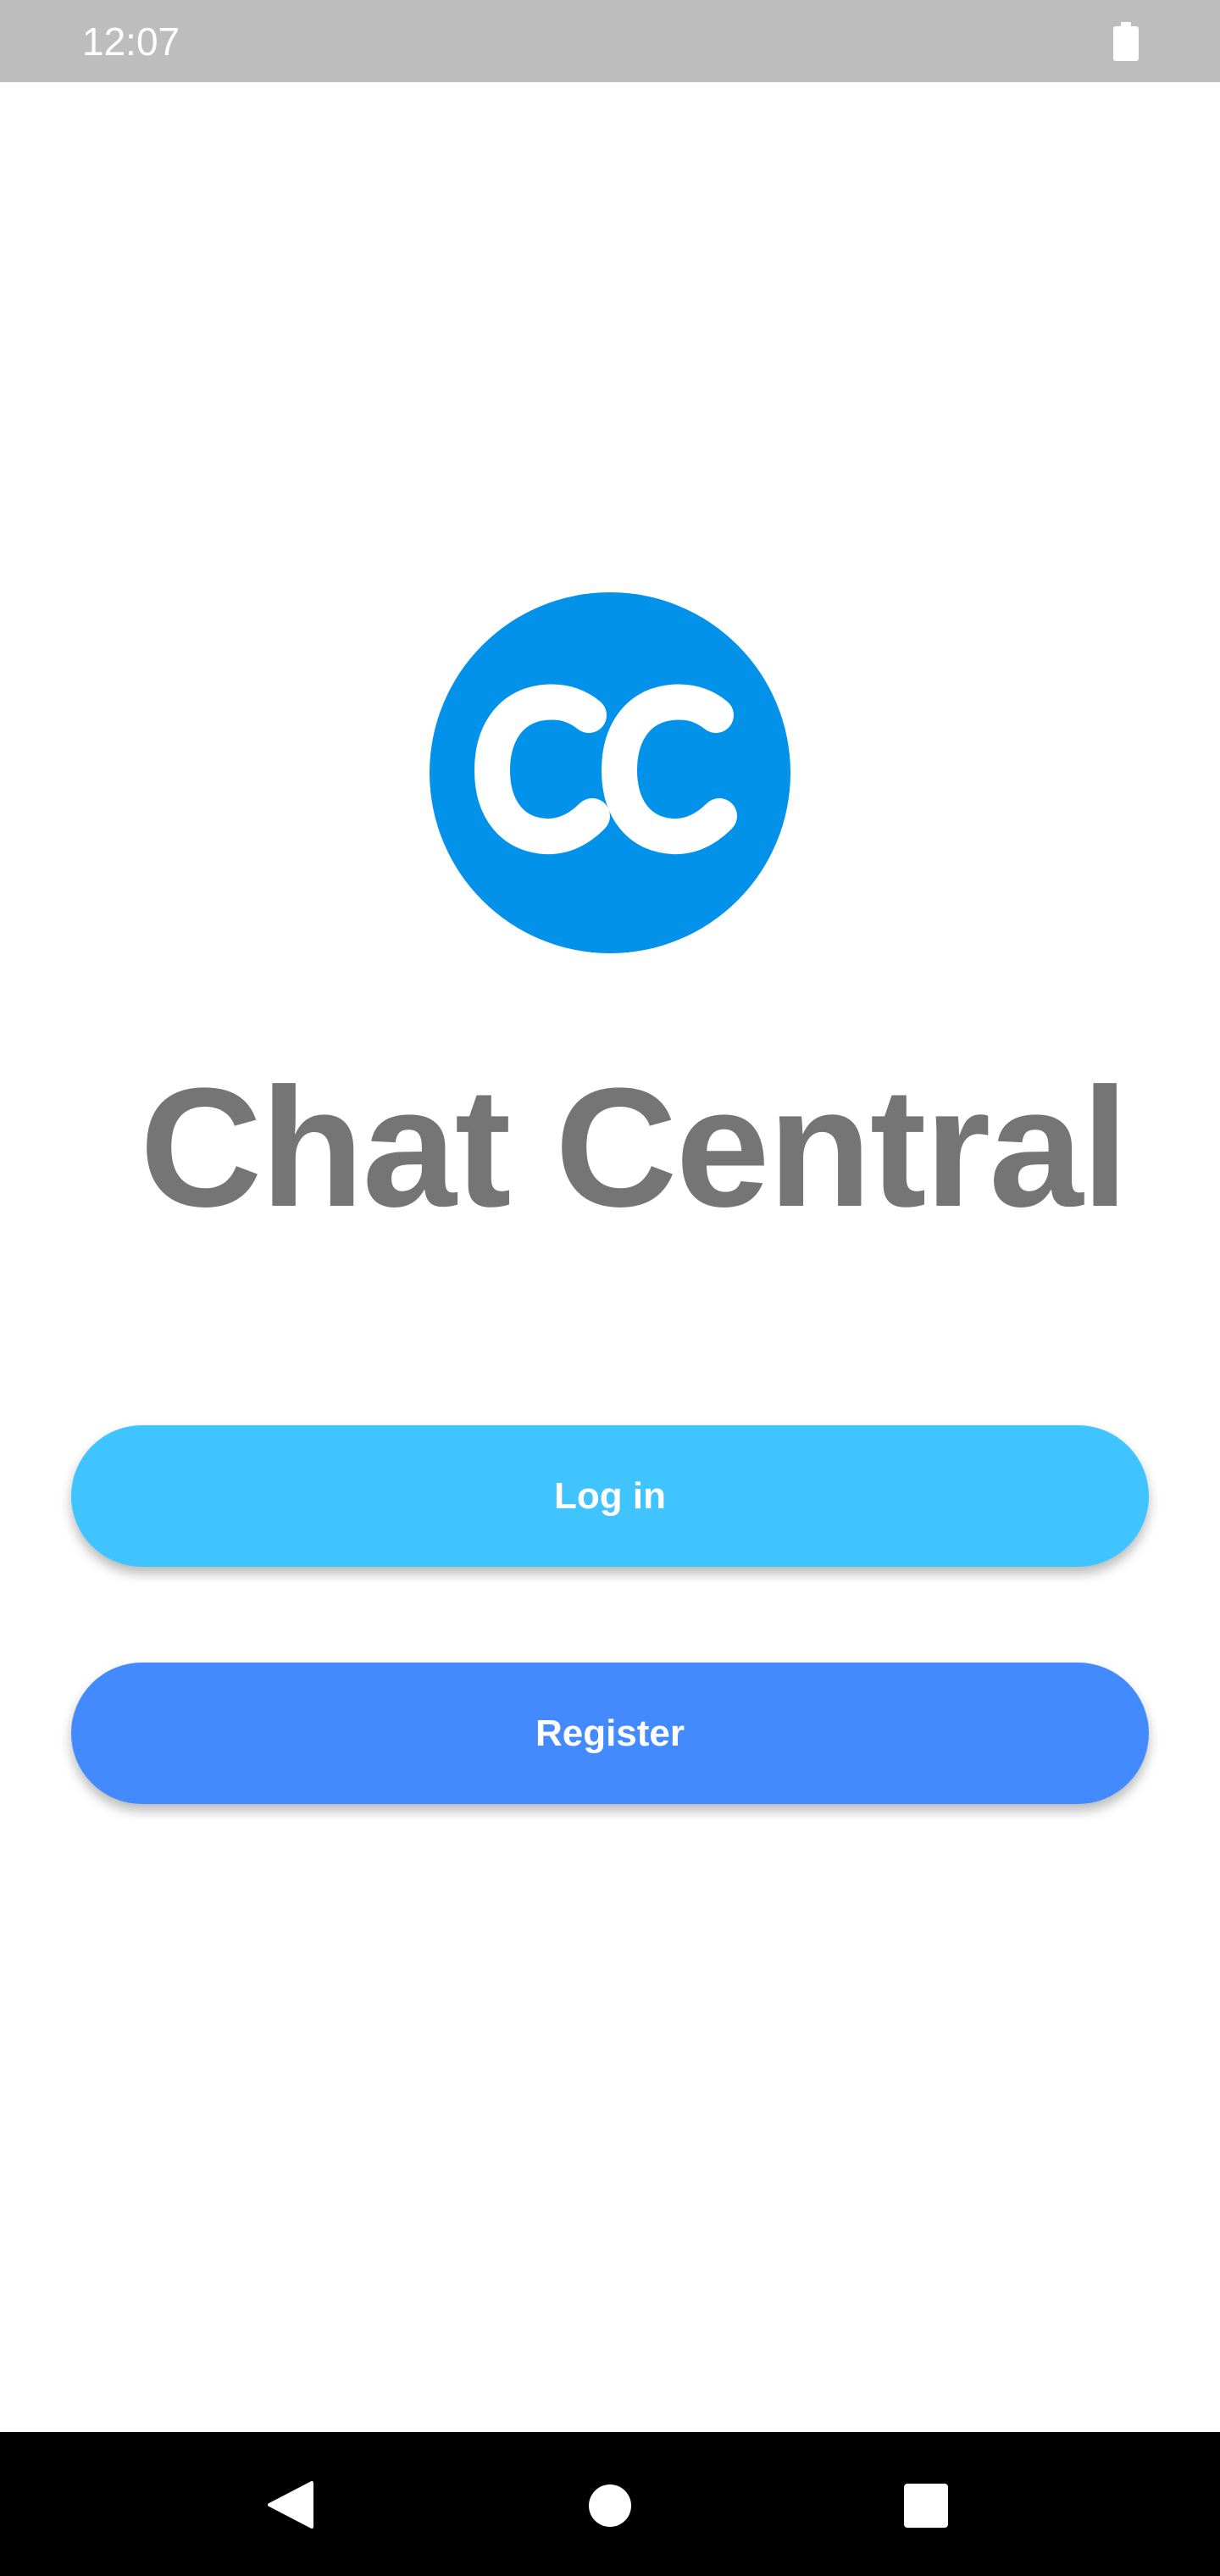 The width and height of the screenshot is (1220, 2576). I want to click on back-icon, so click(290, 2507).